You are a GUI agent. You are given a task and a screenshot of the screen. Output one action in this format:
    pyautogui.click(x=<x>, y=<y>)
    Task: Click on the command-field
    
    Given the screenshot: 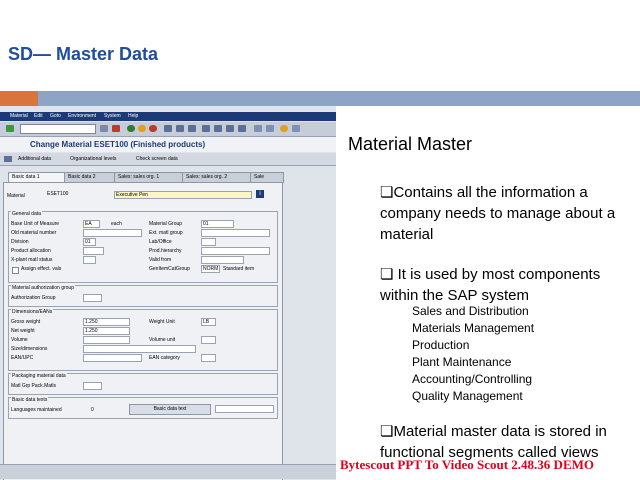 What is the action you would take?
    pyautogui.click(x=58, y=129)
    